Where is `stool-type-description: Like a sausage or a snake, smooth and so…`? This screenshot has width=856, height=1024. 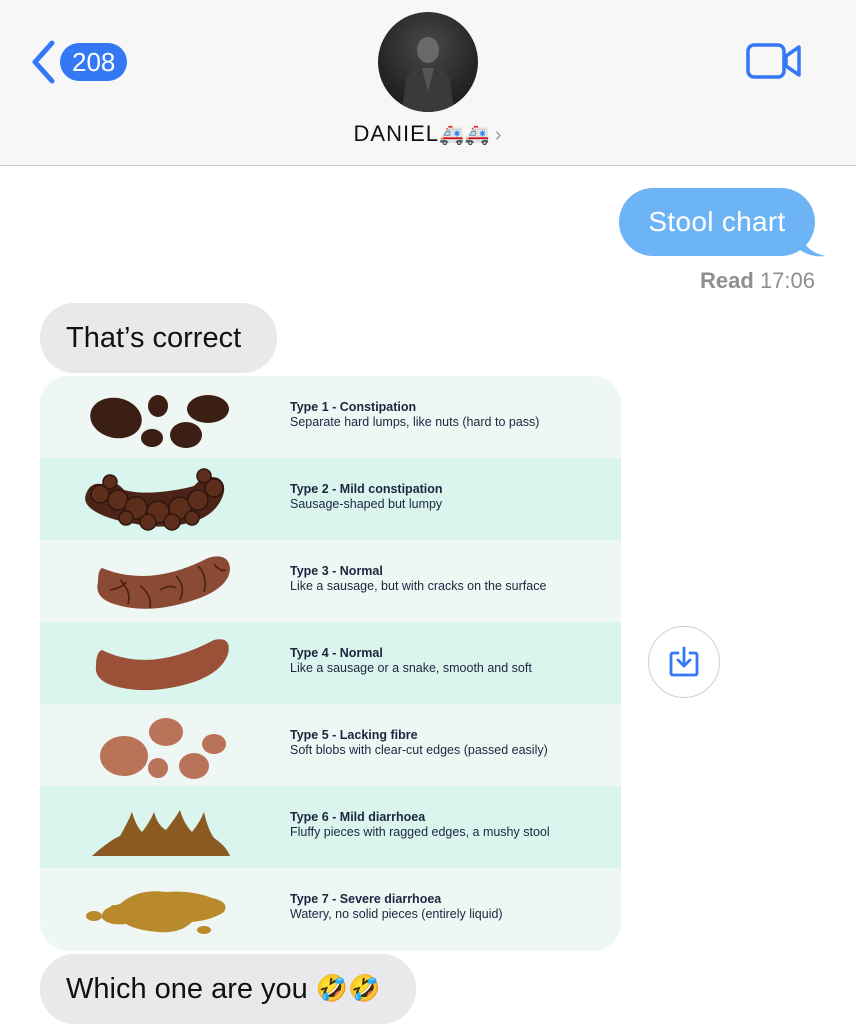
stool-type-description: Like a sausage or a snake, smooth and so… is located at coordinates (411, 668).